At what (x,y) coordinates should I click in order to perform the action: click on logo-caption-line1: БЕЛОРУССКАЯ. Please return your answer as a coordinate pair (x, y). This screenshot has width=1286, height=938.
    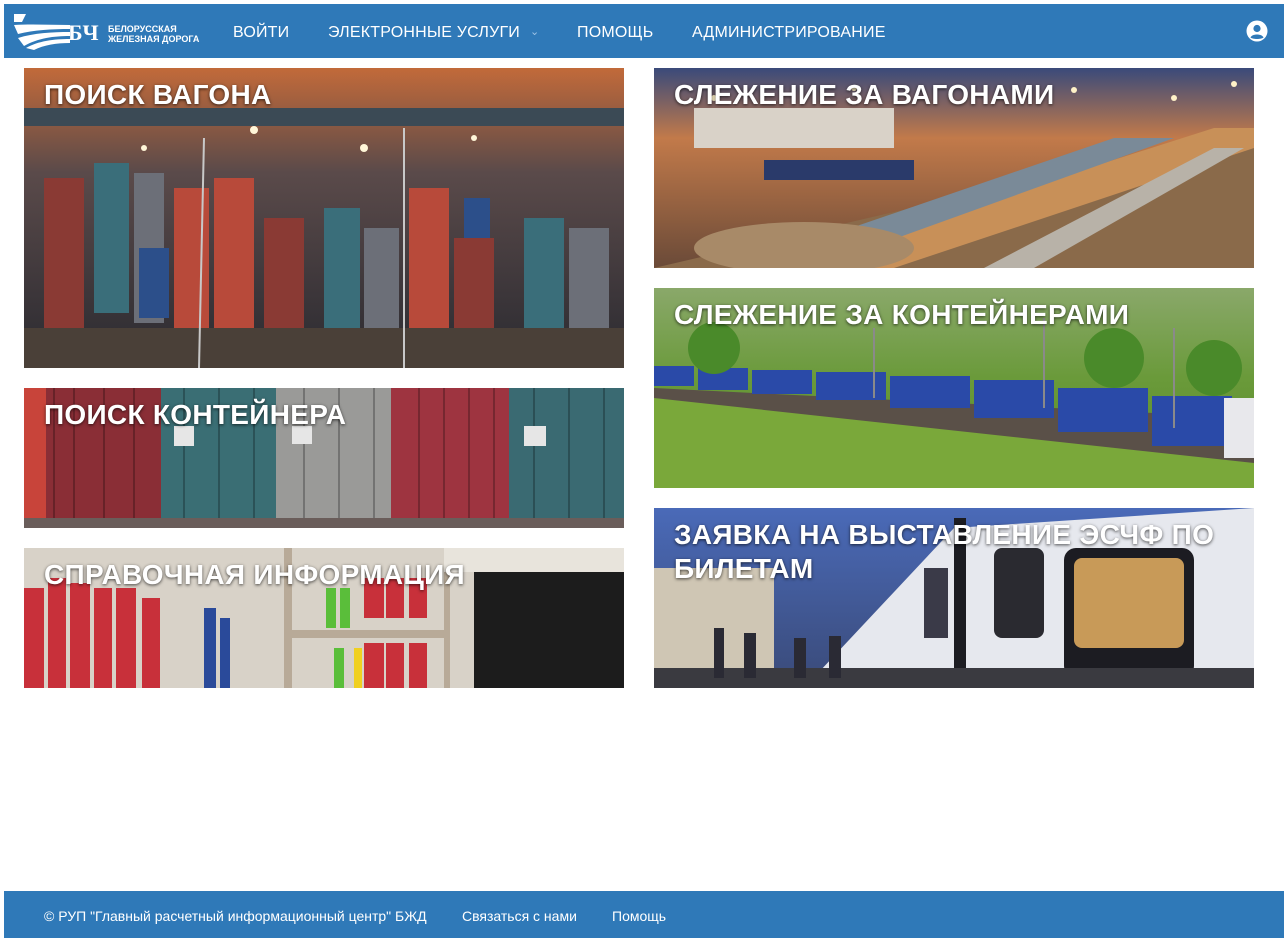
    Looking at the image, I should click on (142, 29).